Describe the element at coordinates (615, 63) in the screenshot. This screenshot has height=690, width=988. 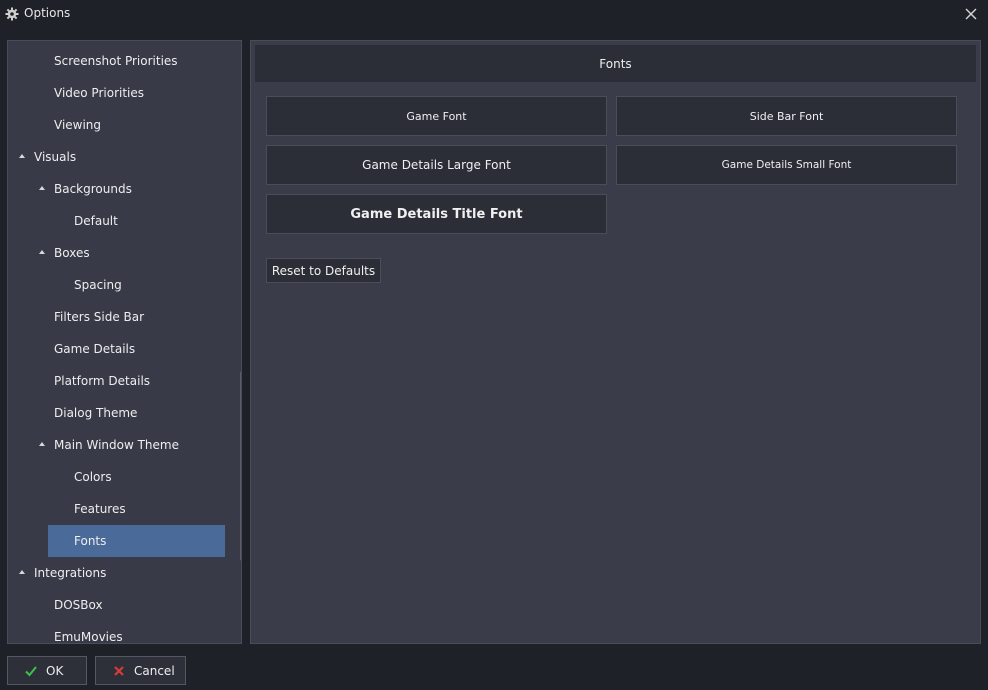
I see `section-header: Fonts` at that location.